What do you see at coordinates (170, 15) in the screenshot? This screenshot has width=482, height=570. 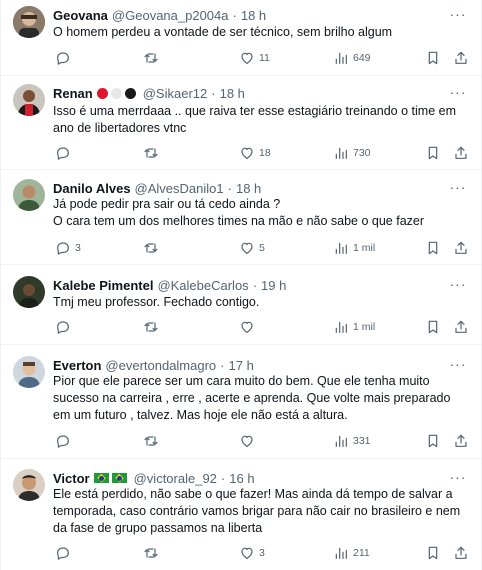 I see `author-handle: @Geovana_p2004a` at bounding box center [170, 15].